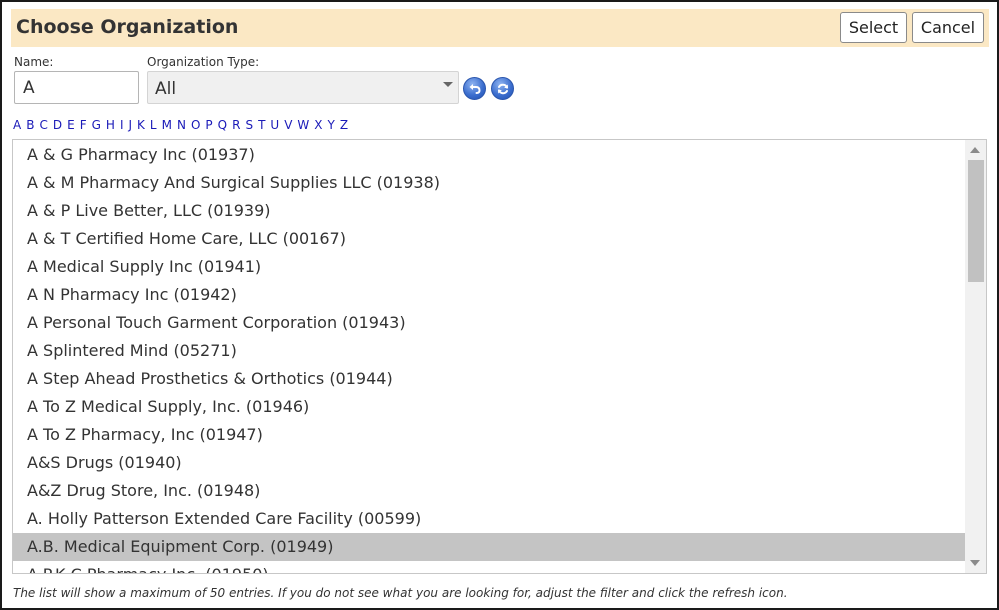 This screenshot has height=610, width=999. What do you see at coordinates (489, 435) in the screenshot?
I see `list-item: A To Z Pharmacy, Inc (01947)` at bounding box center [489, 435].